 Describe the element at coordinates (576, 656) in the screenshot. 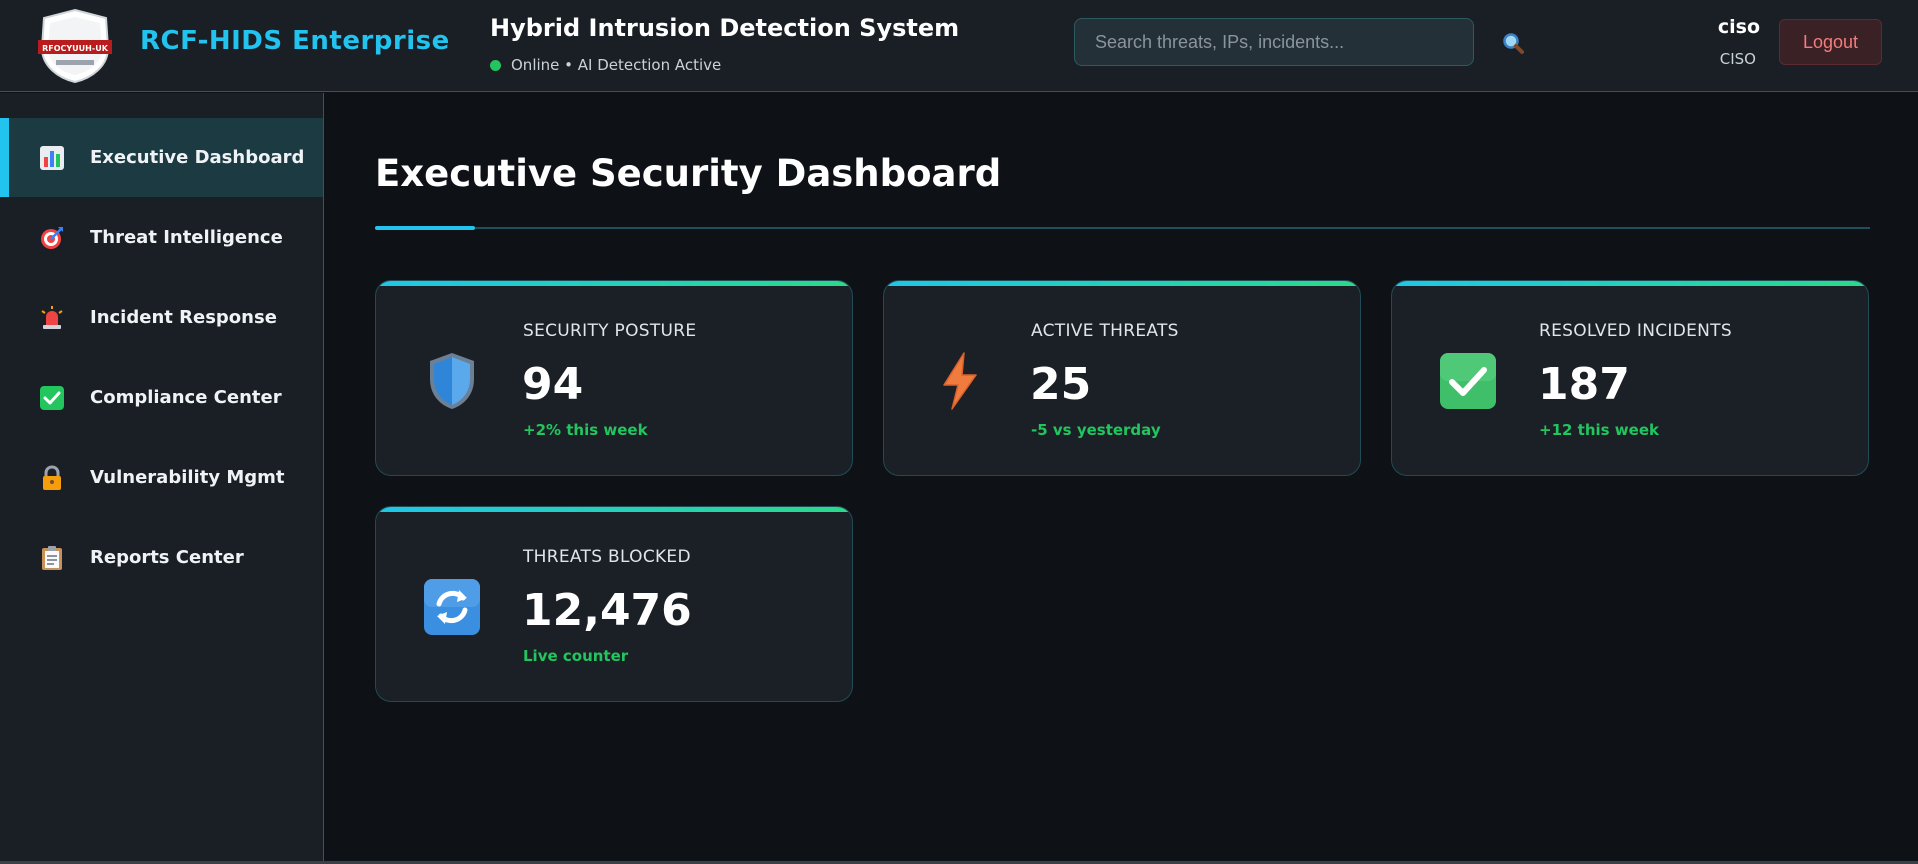

I see `card-delta: Live counter` at that location.